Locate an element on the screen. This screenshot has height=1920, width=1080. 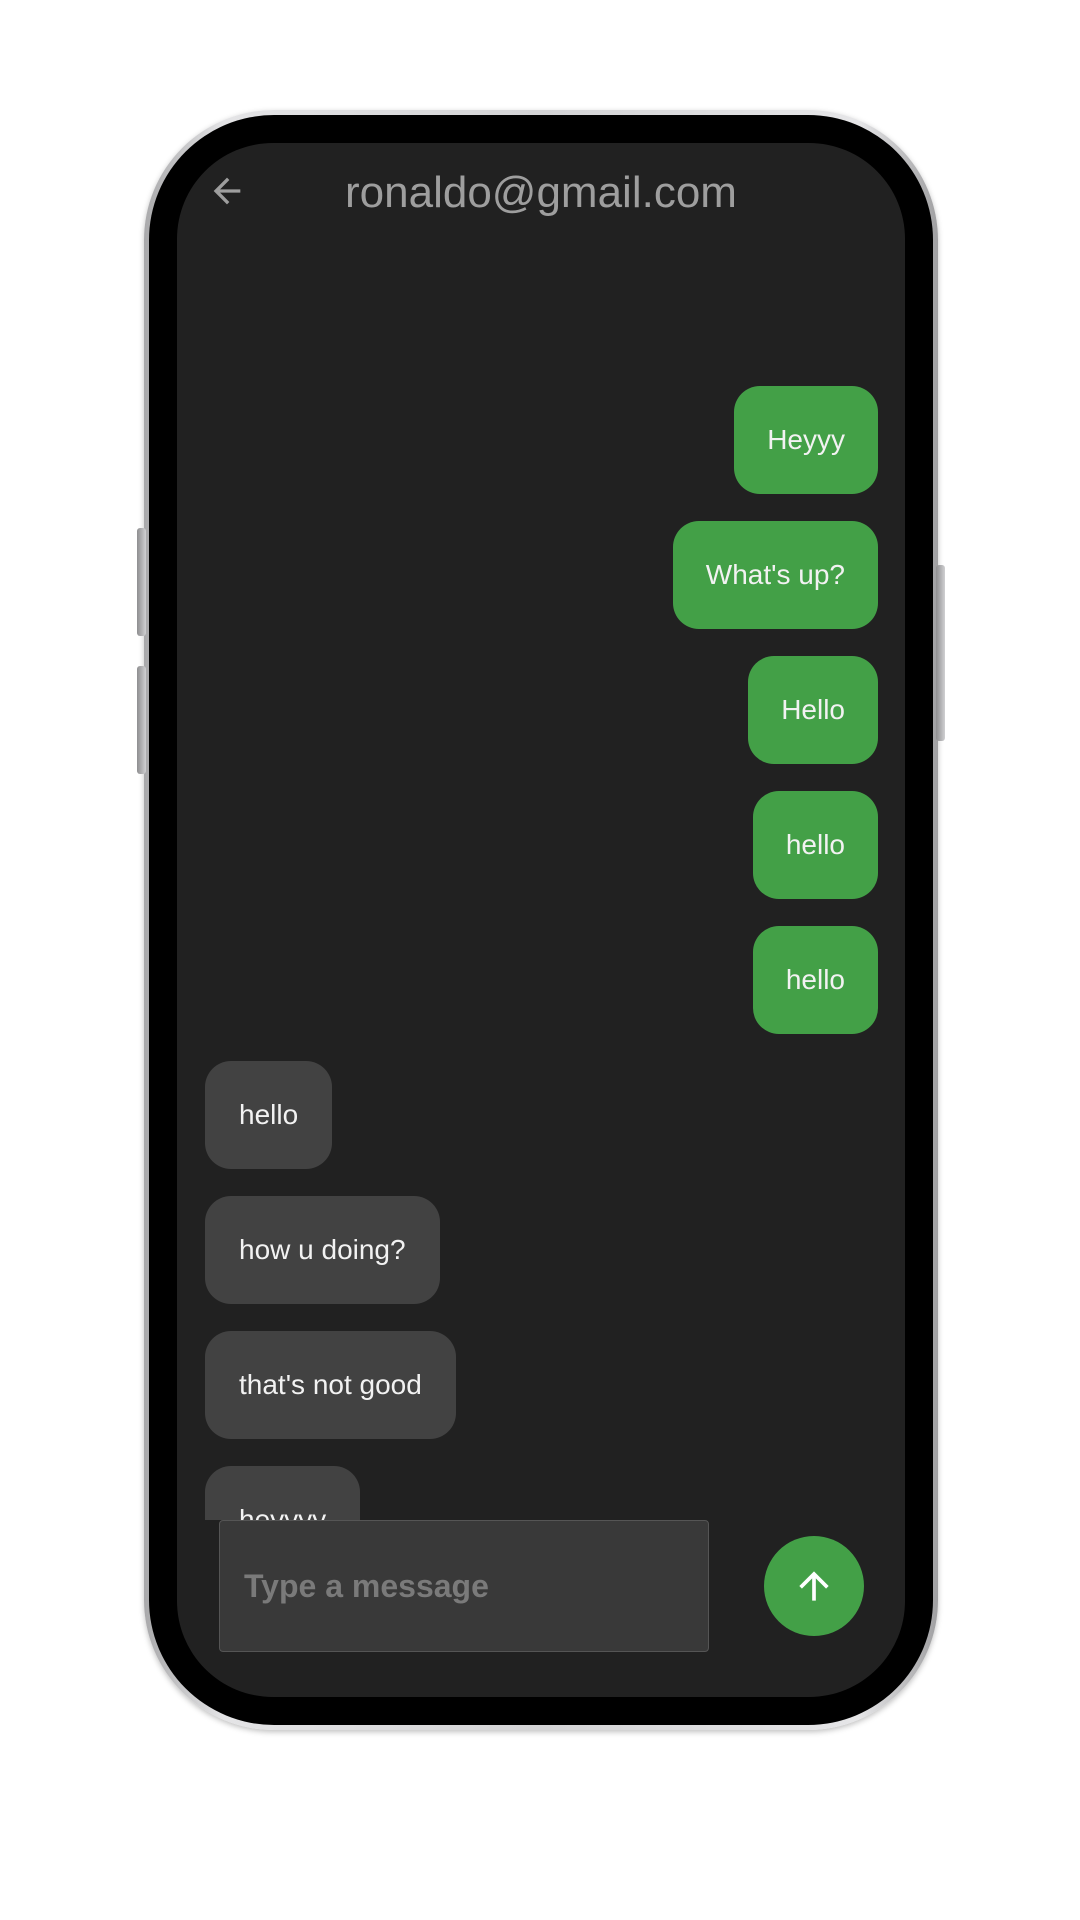
back-button is located at coordinates (227, 191).